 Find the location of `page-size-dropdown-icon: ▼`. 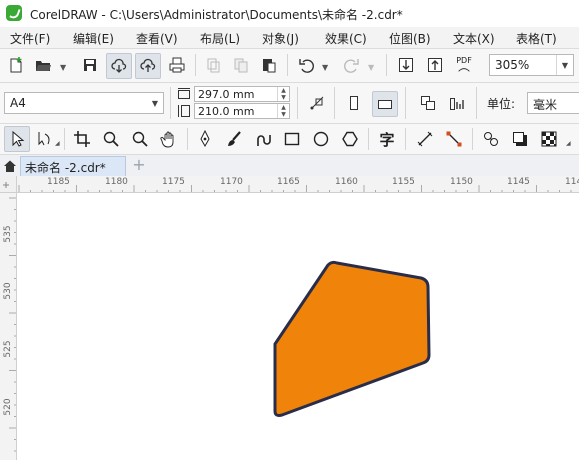

page-size-dropdown-icon: ▼ is located at coordinates (155, 103).